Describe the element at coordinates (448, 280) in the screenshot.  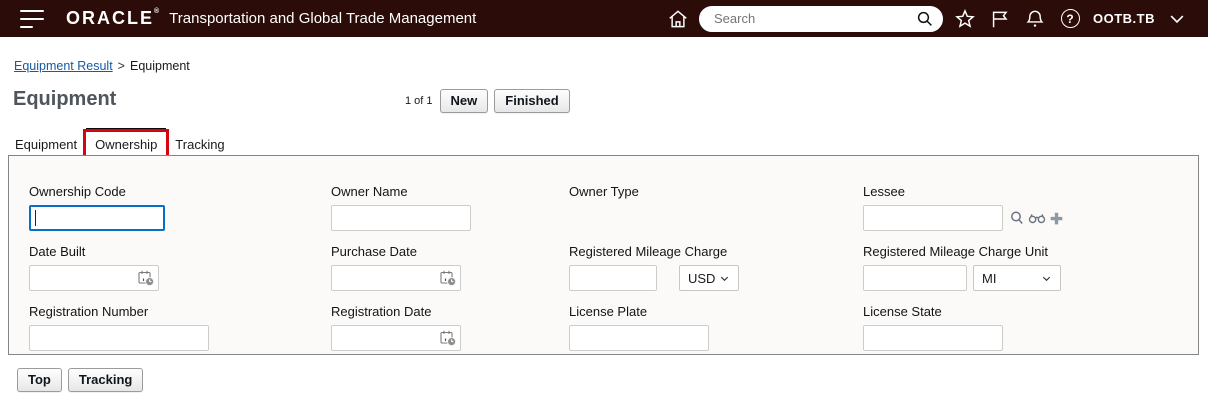
I see `purchase-date-calendar-icon` at that location.